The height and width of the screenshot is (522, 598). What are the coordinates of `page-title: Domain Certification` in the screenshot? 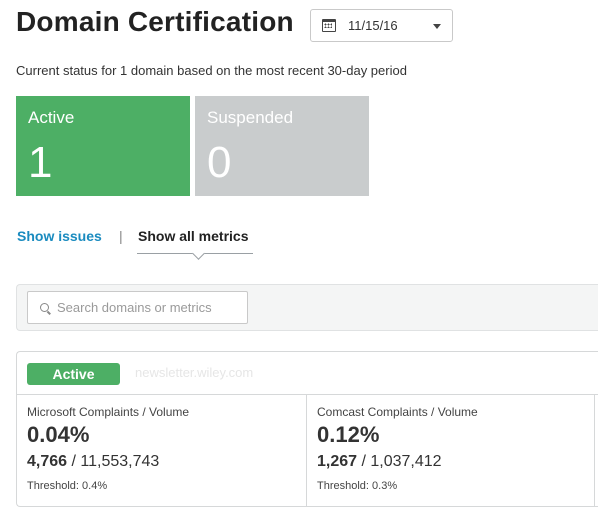 It's located at (155, 21).